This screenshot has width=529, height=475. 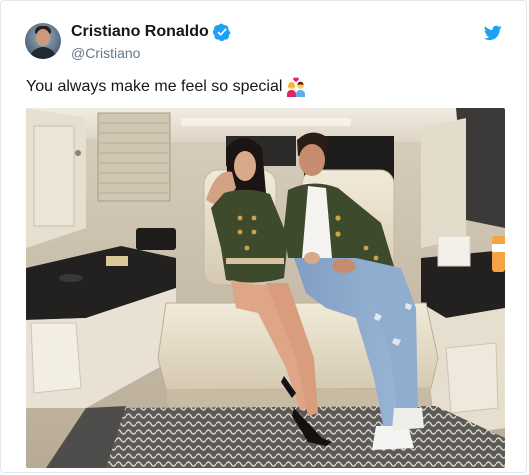 I want to click on author-name: Cristiano Ronaldo, so click(x=140, y=32).